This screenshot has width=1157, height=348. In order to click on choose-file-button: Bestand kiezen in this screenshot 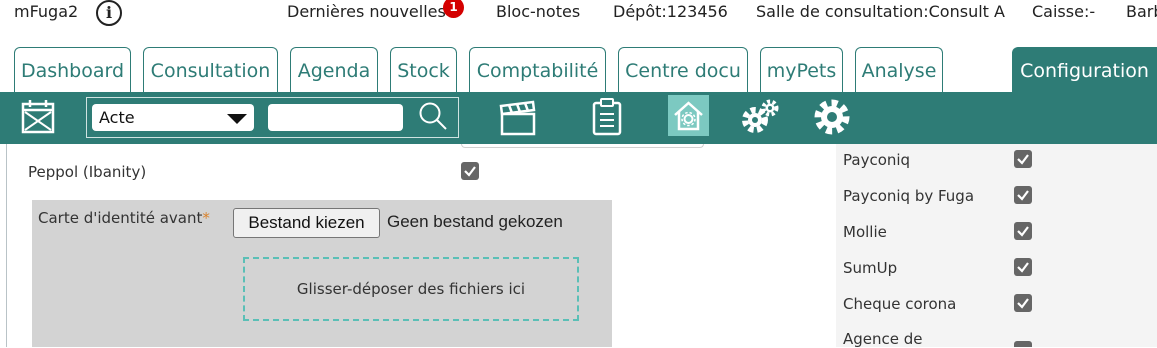, I will do `click(306, 223)`.